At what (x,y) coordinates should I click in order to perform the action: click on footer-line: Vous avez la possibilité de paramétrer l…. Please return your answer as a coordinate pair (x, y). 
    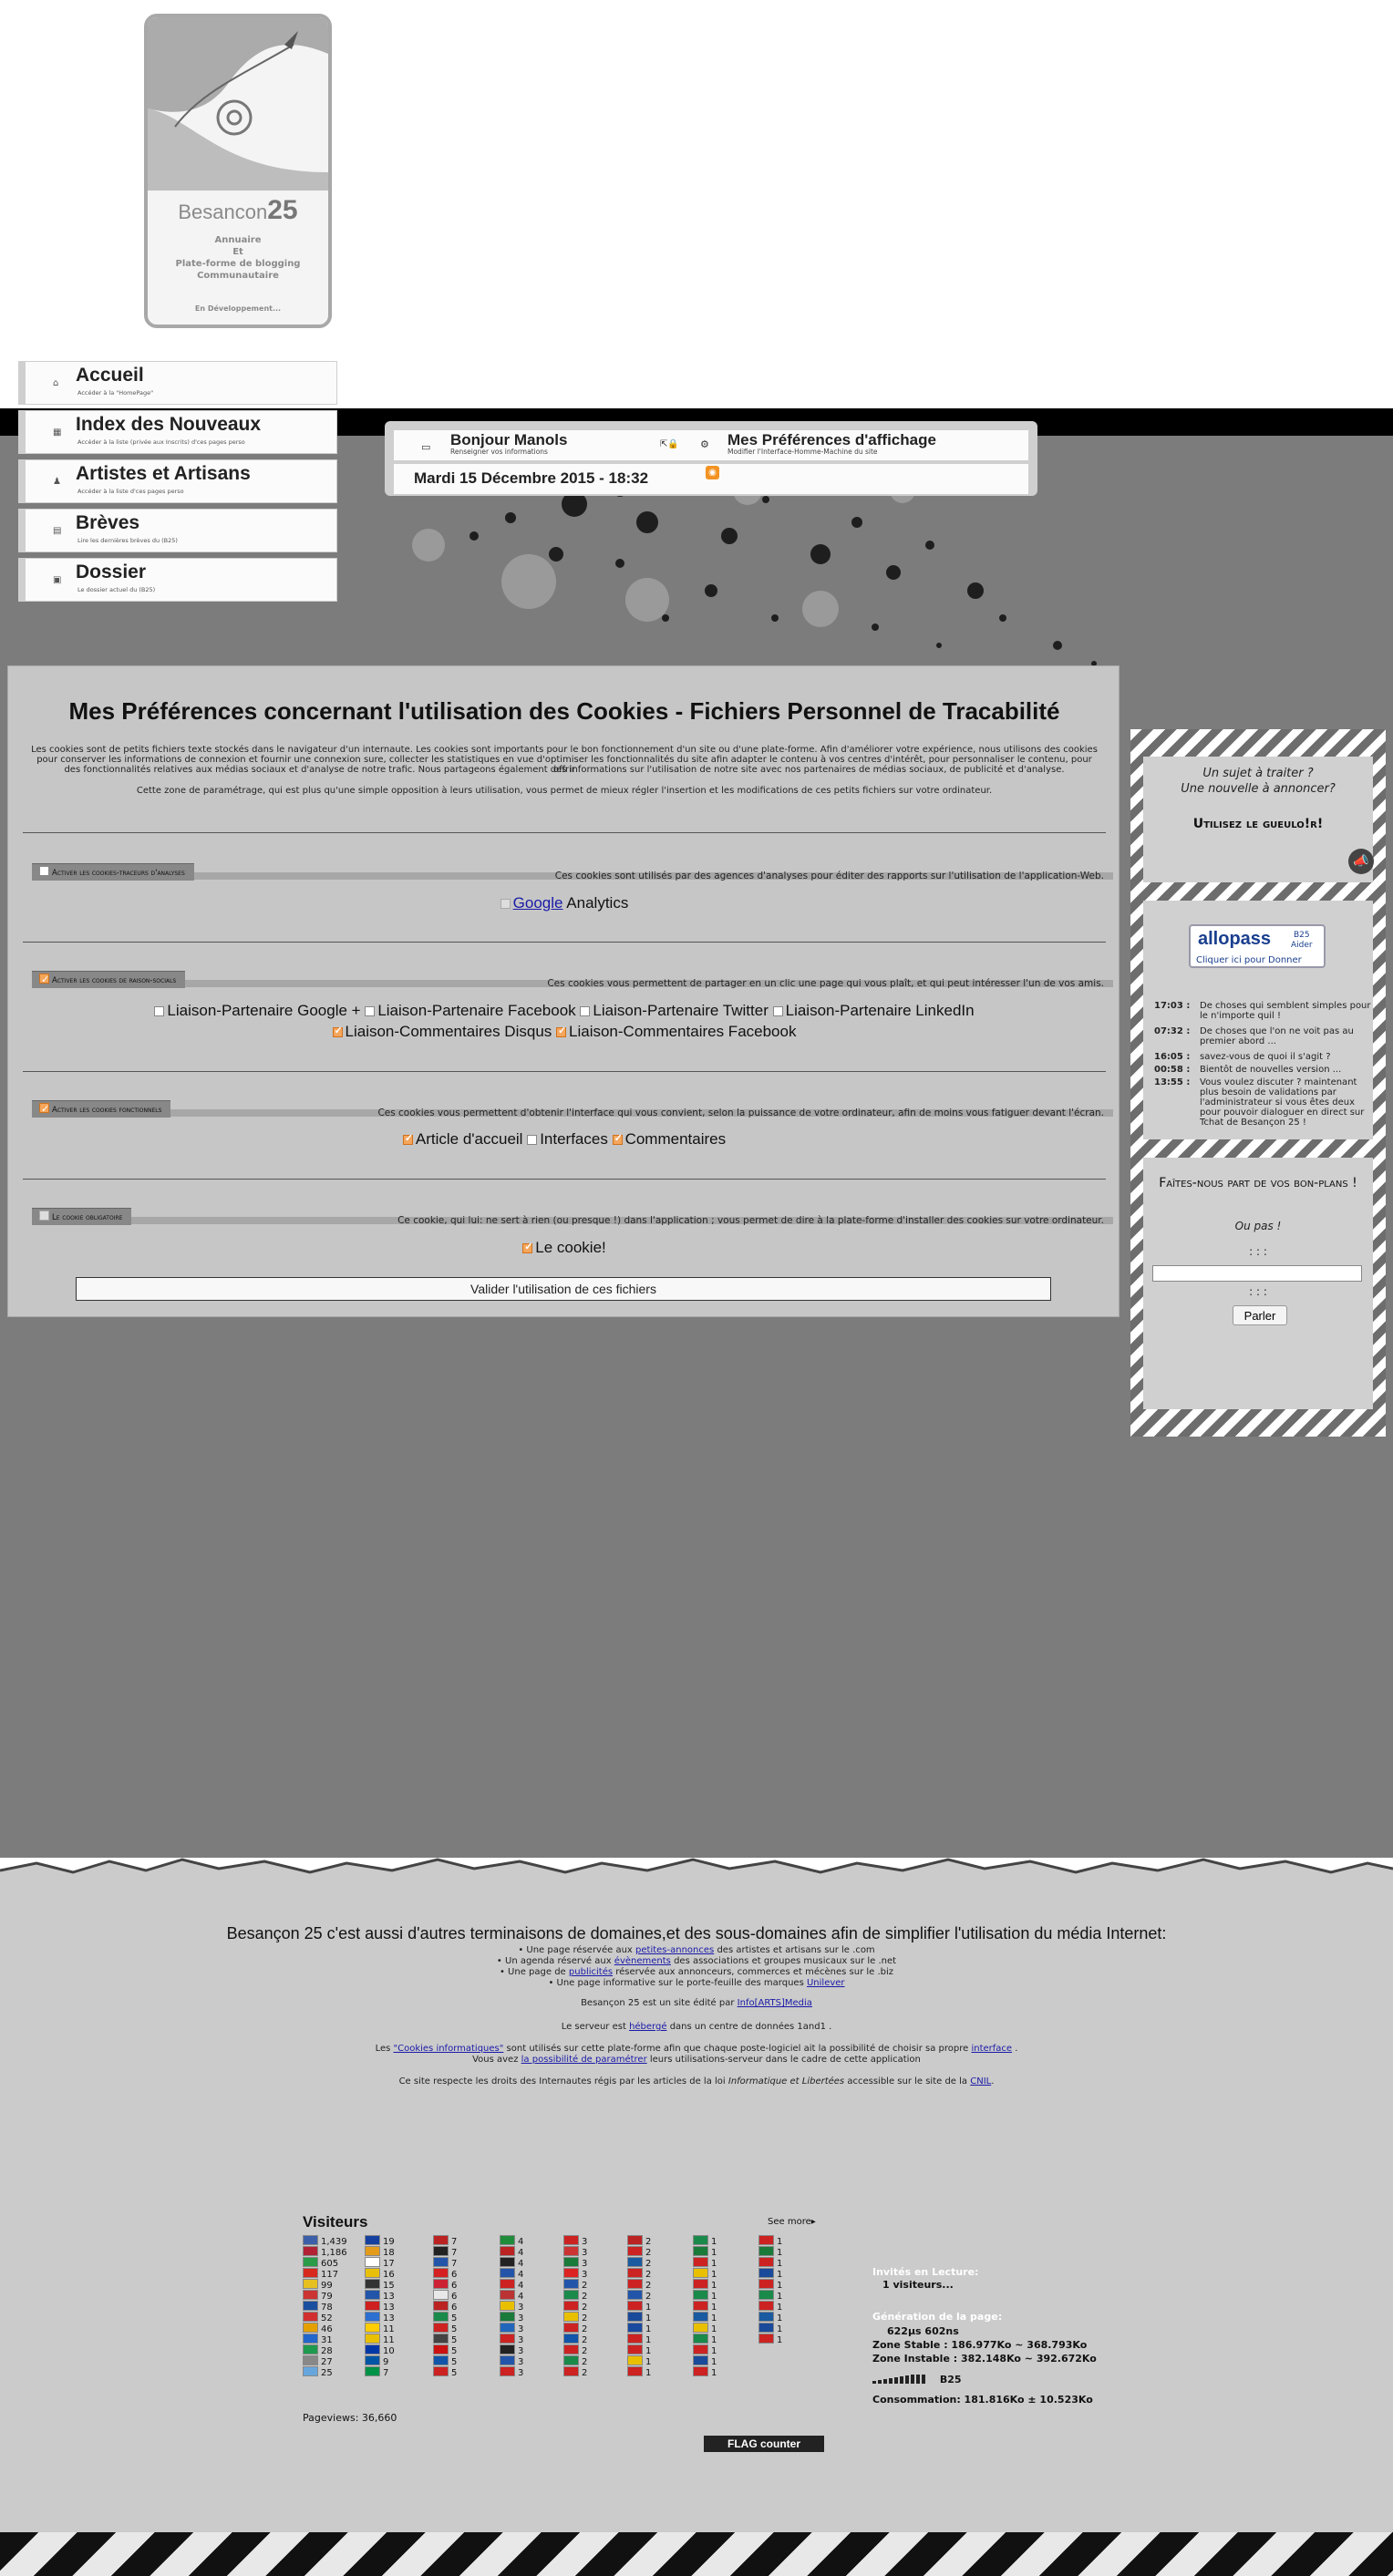
    Looking at the image, I should click on (696, 2060).